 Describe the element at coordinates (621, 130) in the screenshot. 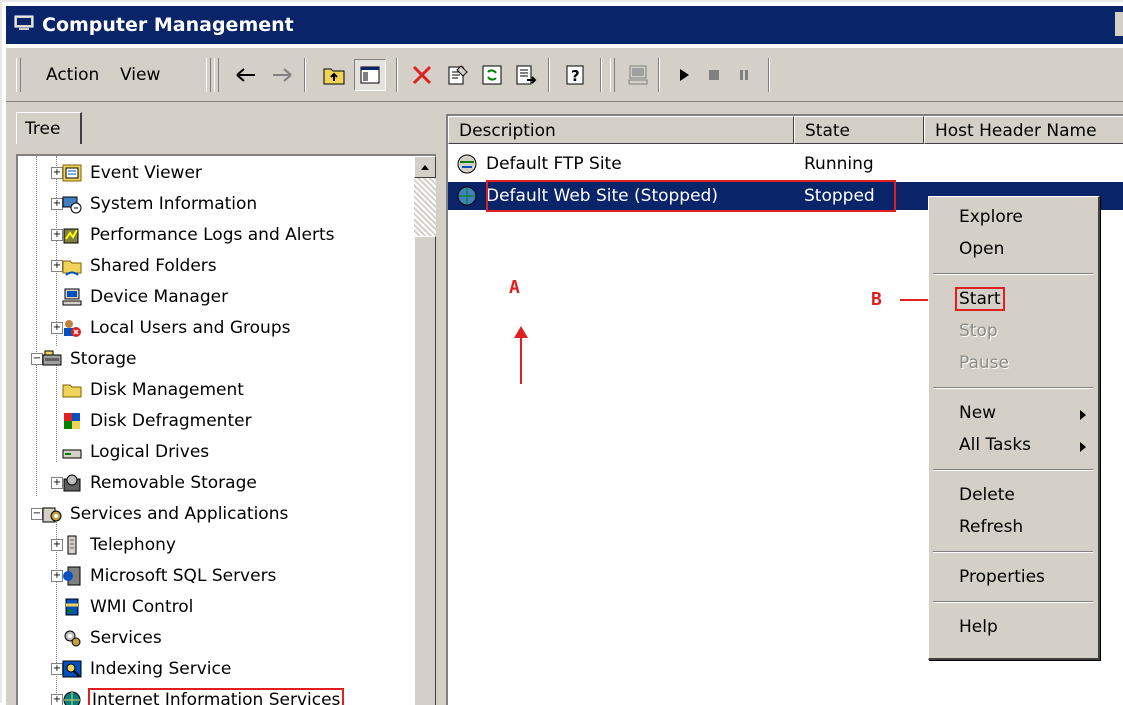

I see `column-header-description: Description` at that location.